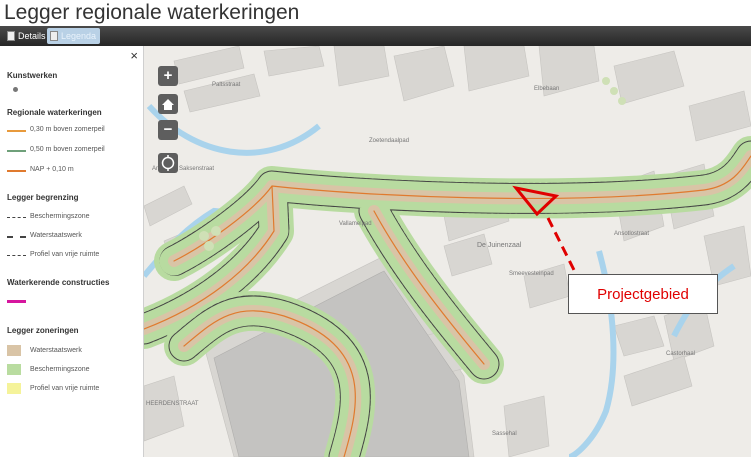 Image resolution: width=751 pixels, height=457 pixels. I want to click on document-icon, so click(11, 36).